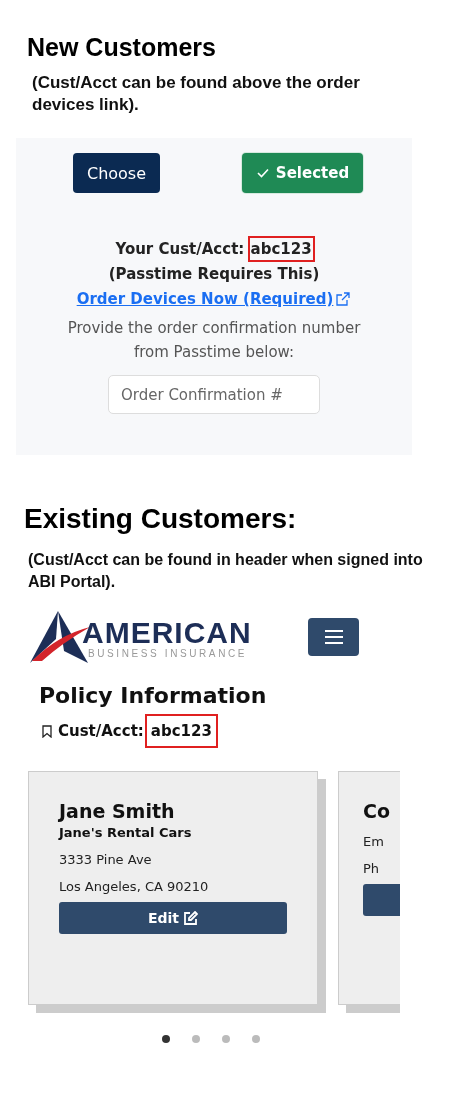  I want to click on card-text: Los Angeles, CA 90210, so click(134, 886).